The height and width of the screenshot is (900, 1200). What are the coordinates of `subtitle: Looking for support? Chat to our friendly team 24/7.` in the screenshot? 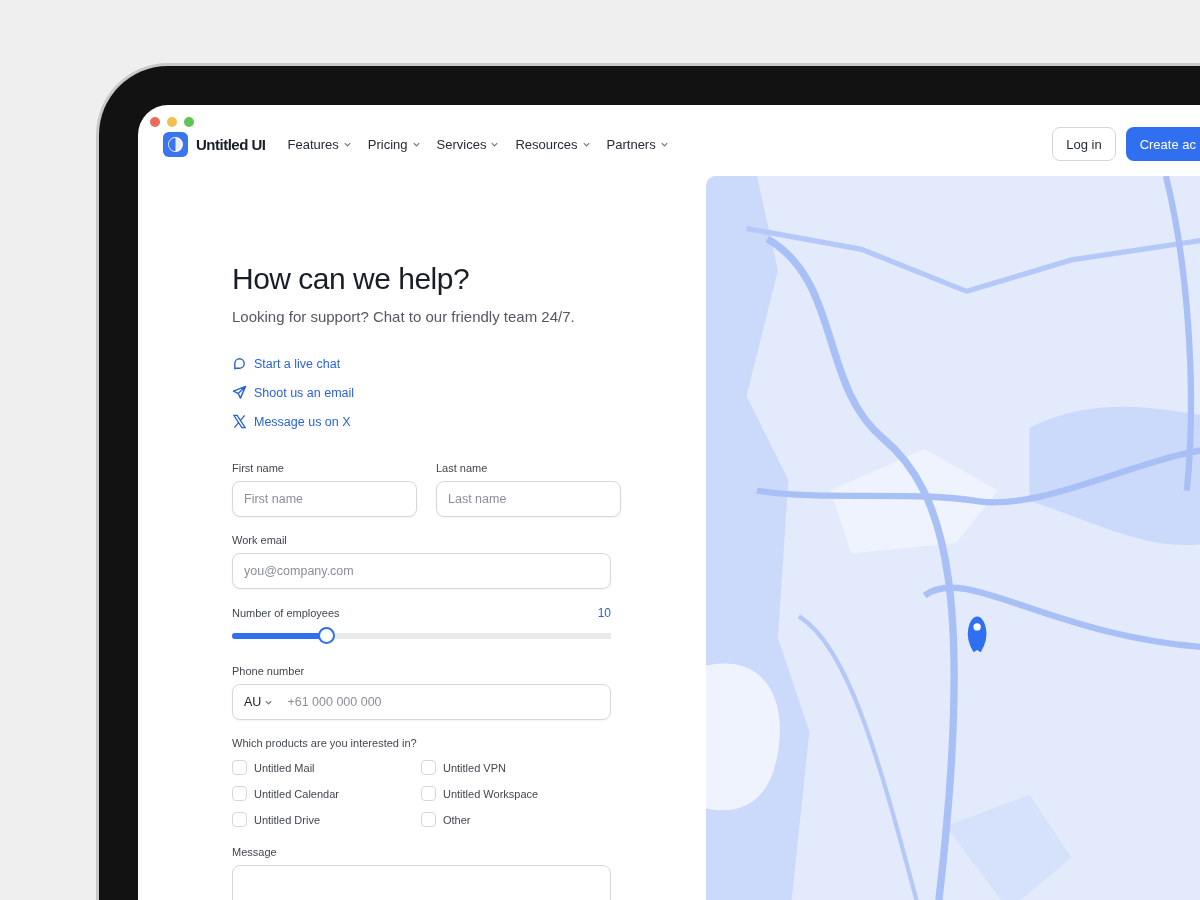 It's located at (404, 316).